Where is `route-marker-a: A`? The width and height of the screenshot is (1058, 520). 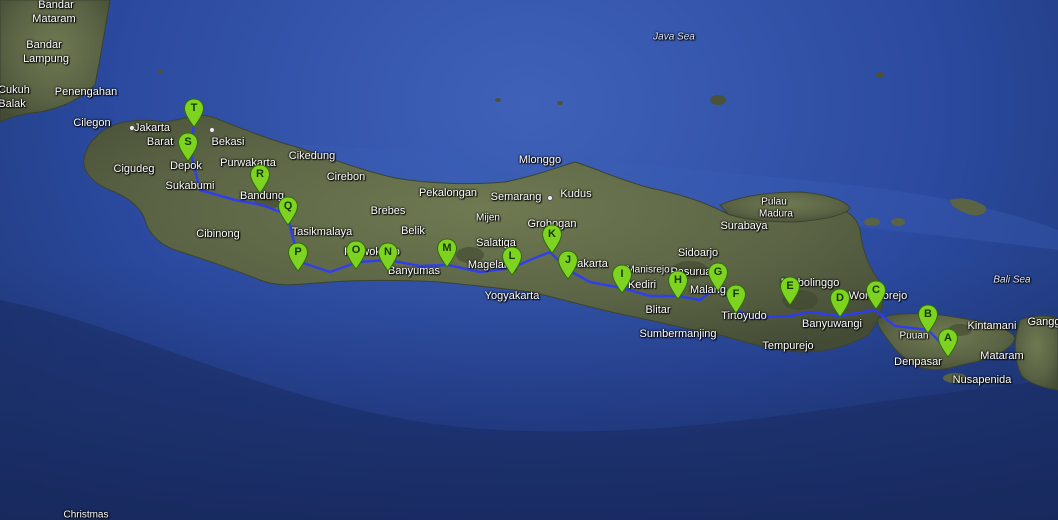
route-marker-a: A is located at coordinates (948, 343).